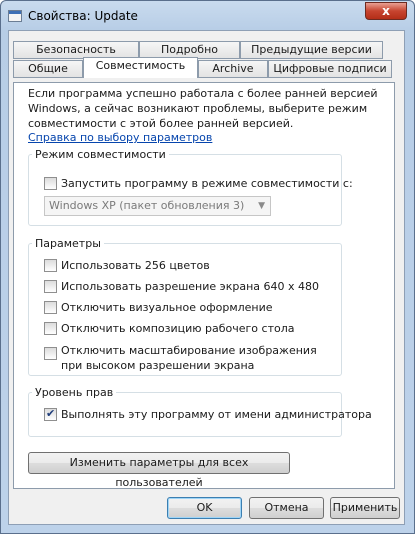 The width and height of the screenshot is (415, 534). Describe the element at coordinates (204, 508) in the screenshot. I see `ok-button: OK` at that location.